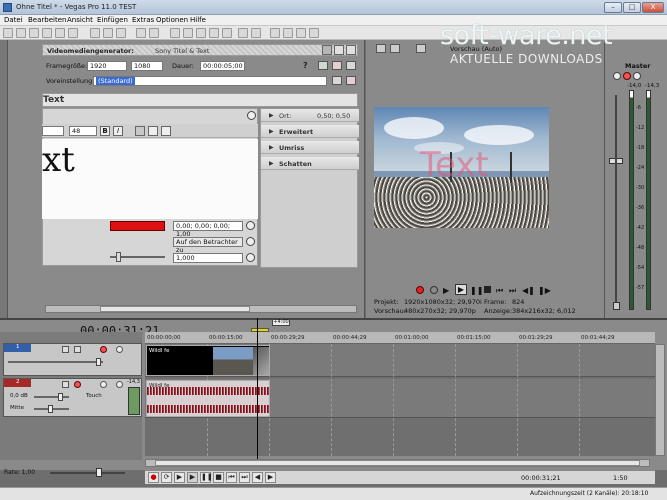 The height and width of the screenshot is (500, 667). What do you see at coordinates (420, 290) in the screenshot?
I see `record-icon` at bounding box center [420, 290].